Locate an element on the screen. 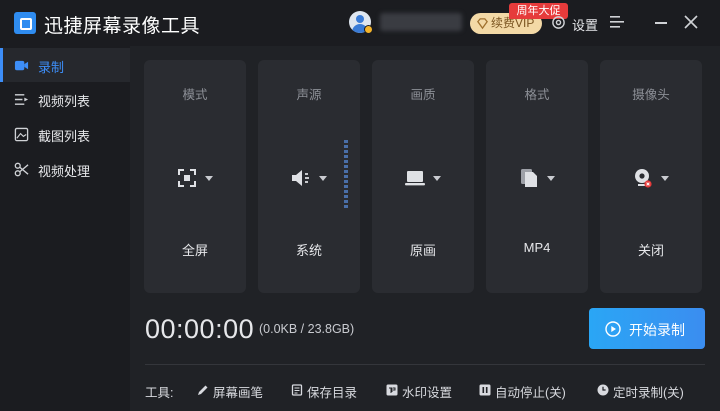 Image resolution: width=720 pixels, height=411 pixels. mode-card: 模式 全屏 is located at coordinates (195, 176).